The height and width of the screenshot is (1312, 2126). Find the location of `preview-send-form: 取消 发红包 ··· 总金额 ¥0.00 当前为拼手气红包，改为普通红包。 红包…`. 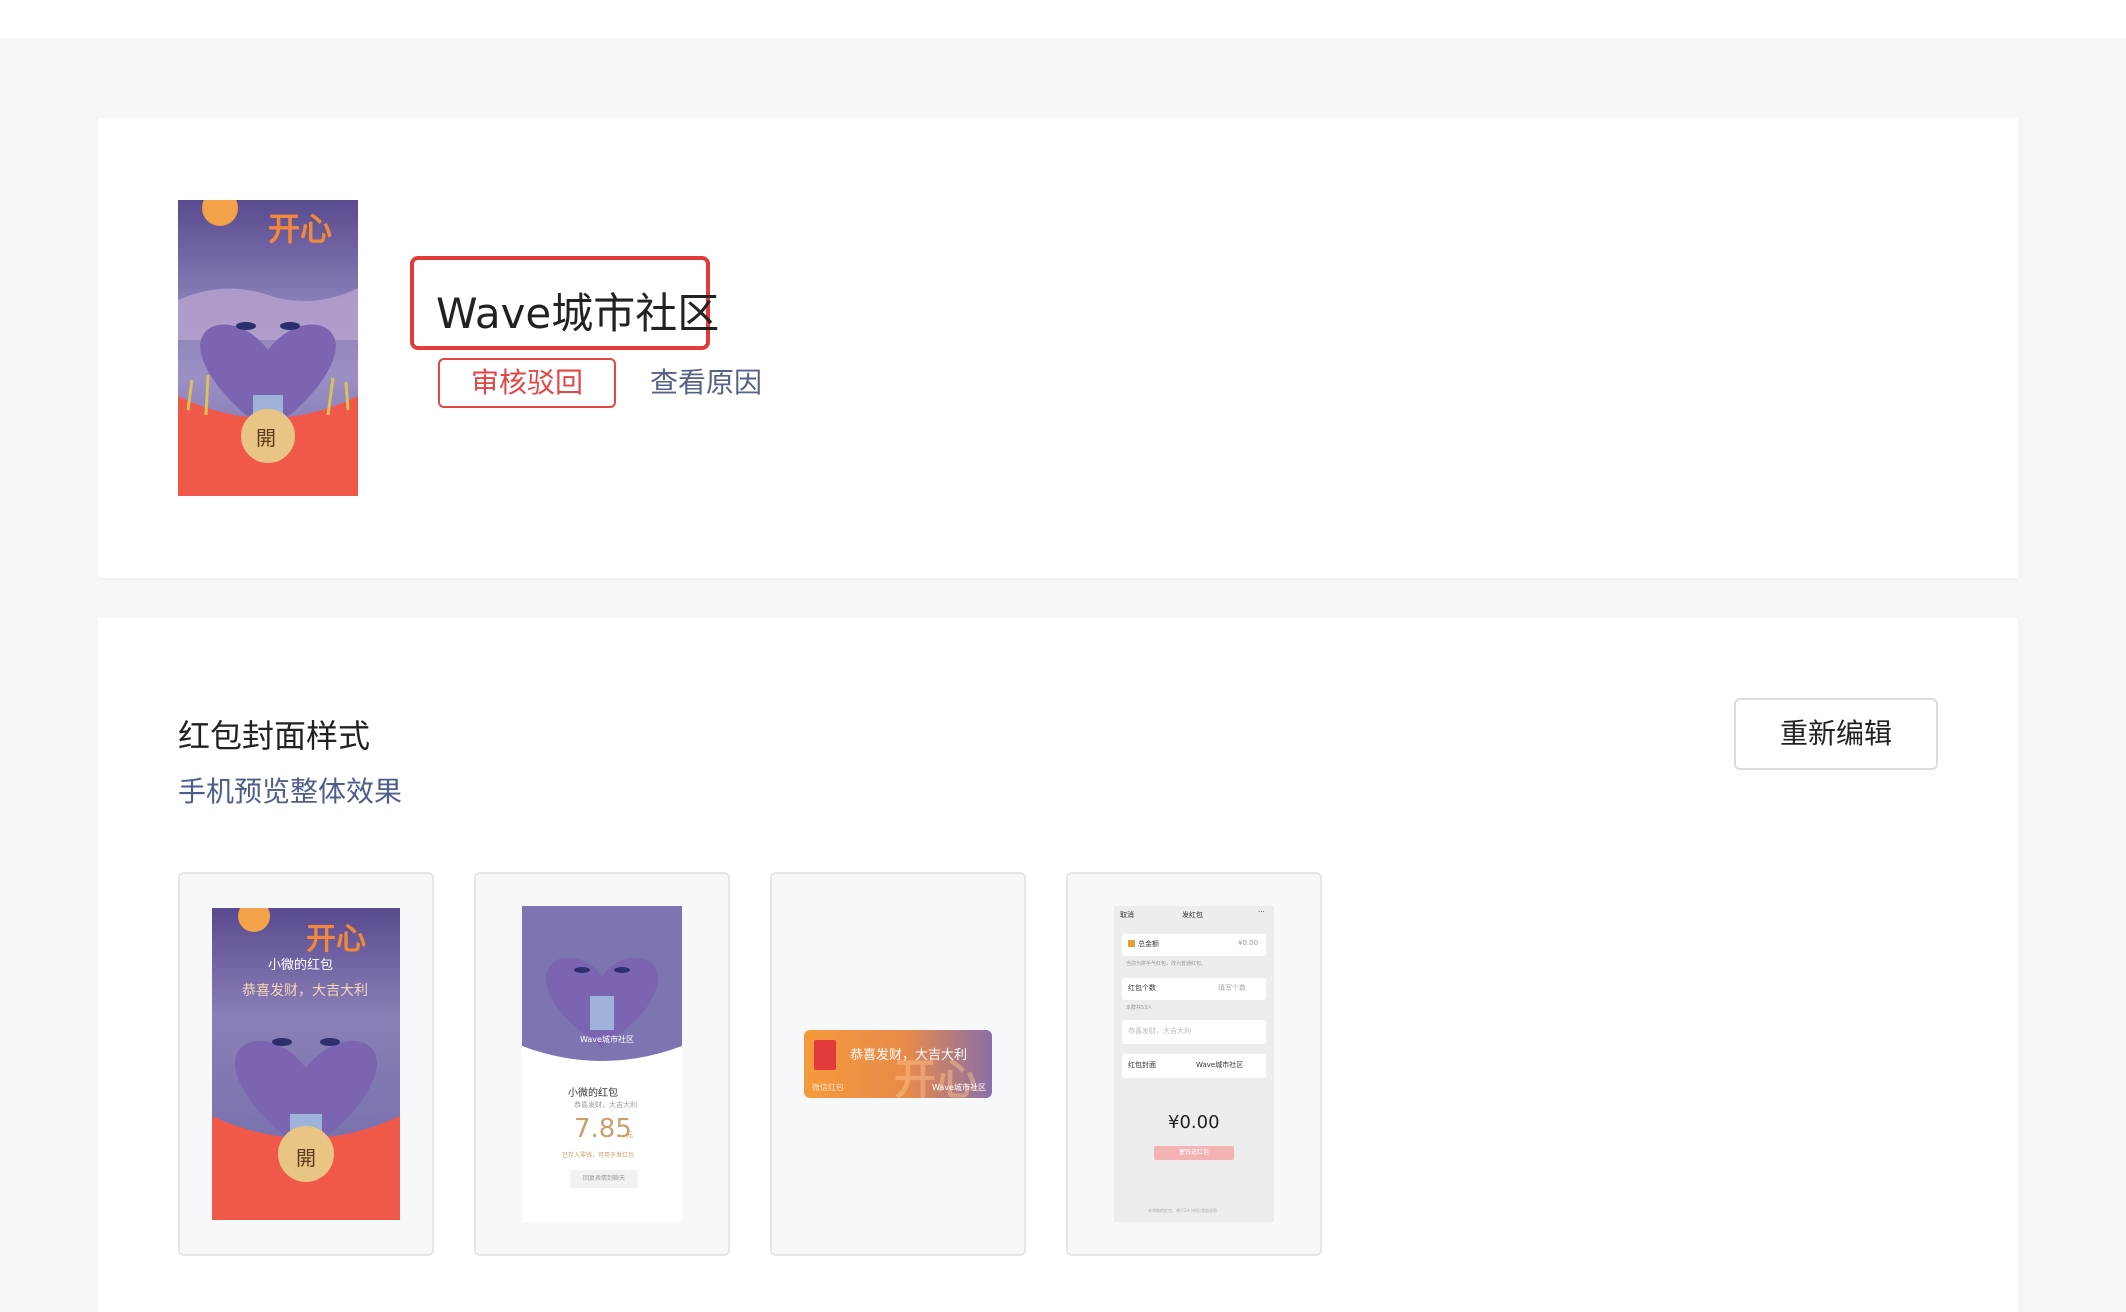

preview-send-form: 取消 发红包 ··· 总金额 ¥0.00 当前为拼手气红包，改为普通红包。 红包… is located at coordinates (1194, 1064).